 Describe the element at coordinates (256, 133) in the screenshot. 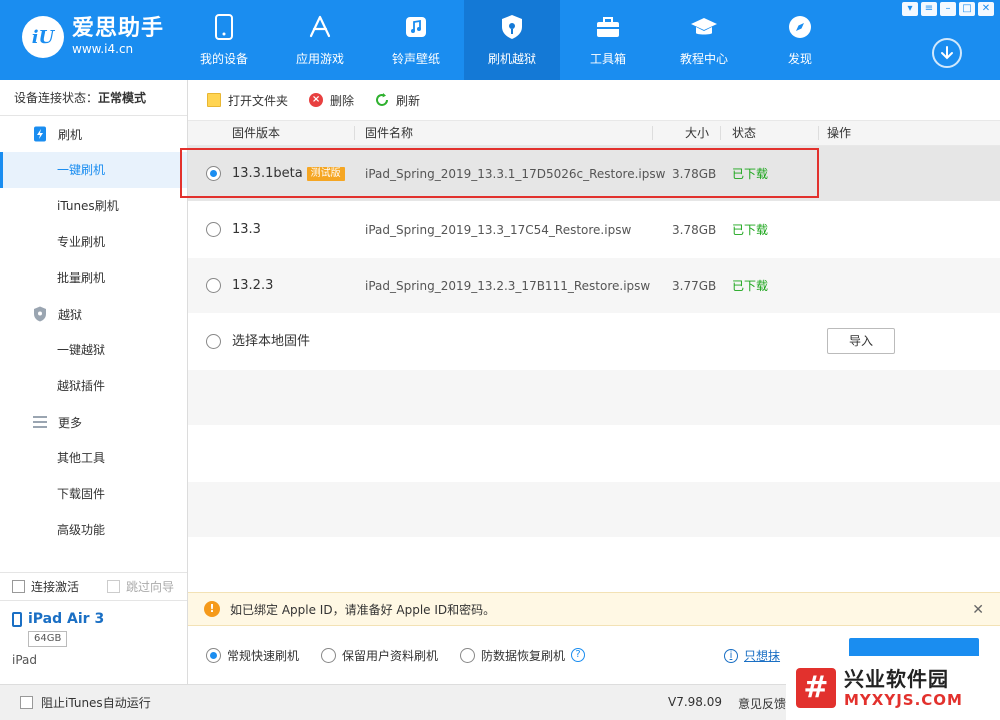

I see `col-version: 固件版本` at that location.